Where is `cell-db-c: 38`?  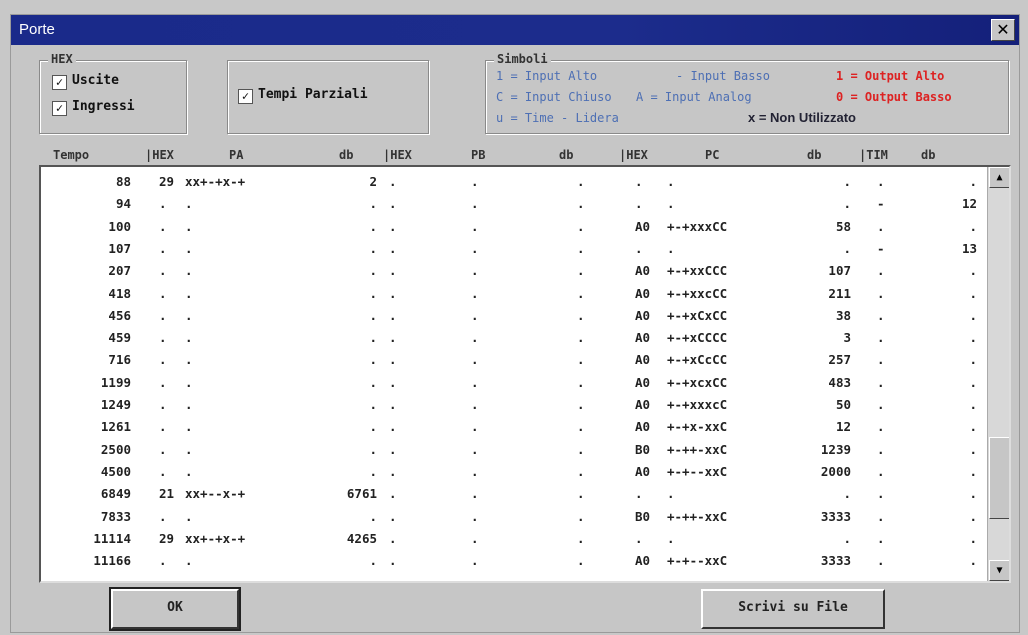 cell-db-c: 38 is located at coordinates (843, 315).